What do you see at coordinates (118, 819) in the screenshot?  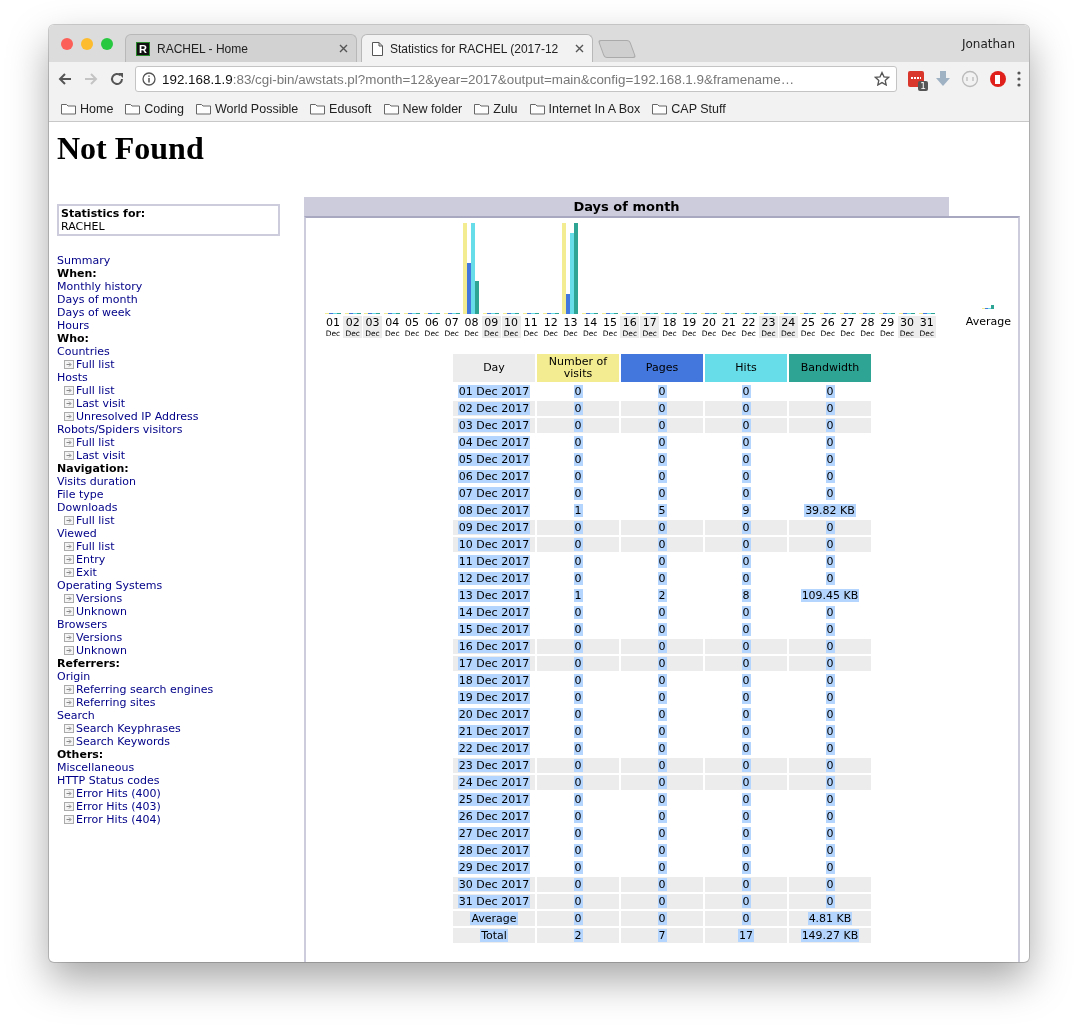 I see `menu-sublink: Error Hits (404)` at bounding box center [118, 819].